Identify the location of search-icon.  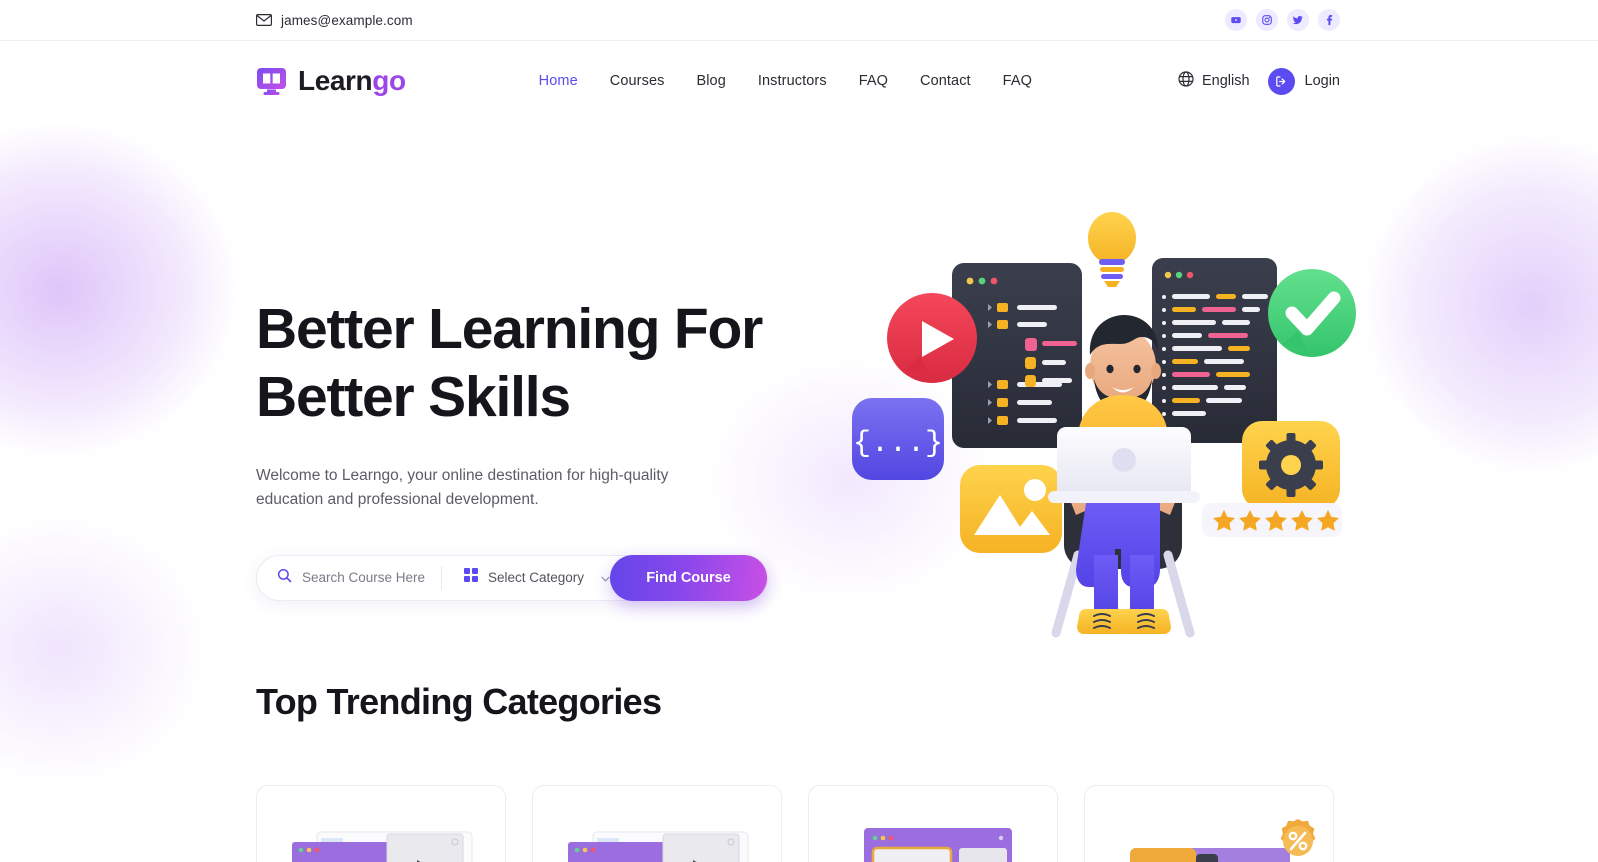
(284, 578).